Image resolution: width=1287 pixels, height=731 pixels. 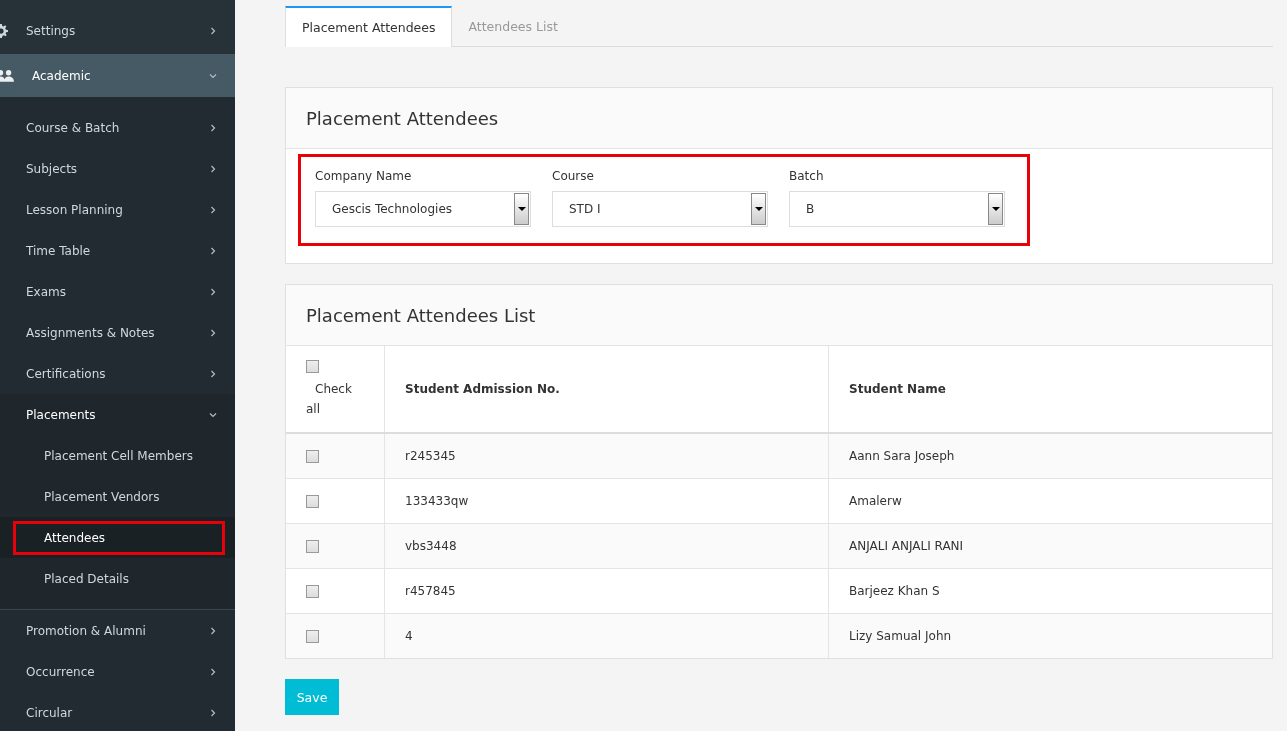 What do you see at coordinates (117, 127) in the screenshot?
I see `sidebar-item: Course & Batch` at bounding box center [117, 127].